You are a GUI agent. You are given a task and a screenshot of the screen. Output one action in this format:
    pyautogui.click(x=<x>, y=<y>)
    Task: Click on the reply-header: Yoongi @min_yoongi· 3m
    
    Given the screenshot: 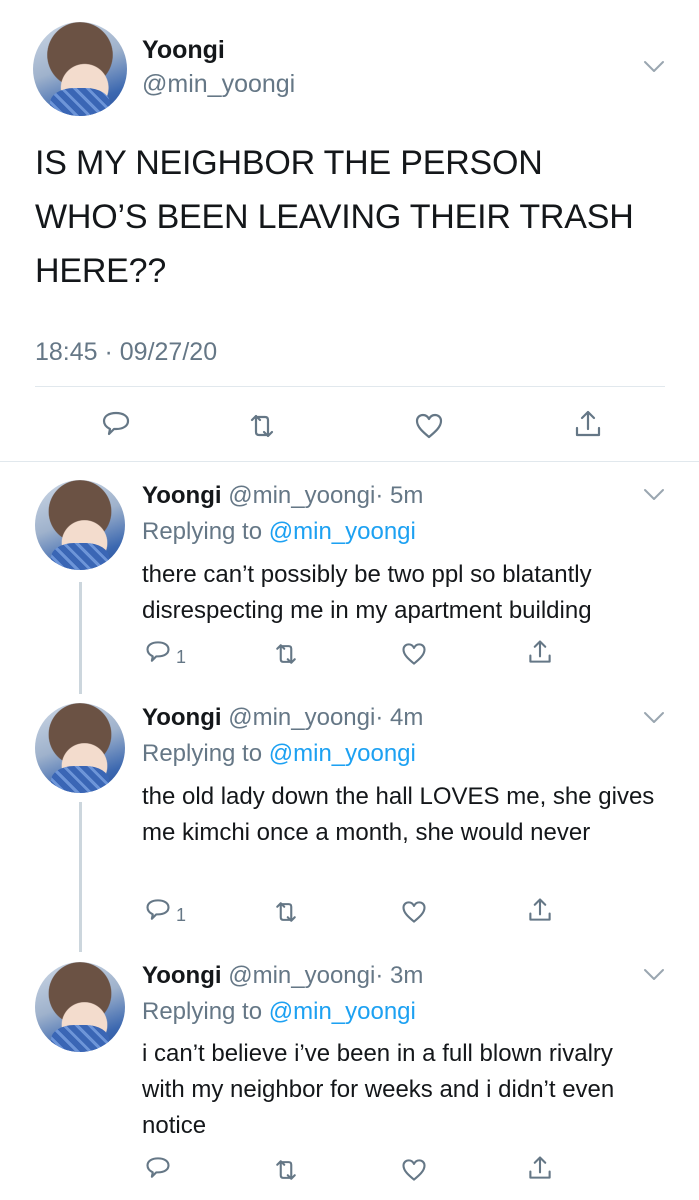 What is the action you would take?
    pyautogui.click(x=282, y=976)
    